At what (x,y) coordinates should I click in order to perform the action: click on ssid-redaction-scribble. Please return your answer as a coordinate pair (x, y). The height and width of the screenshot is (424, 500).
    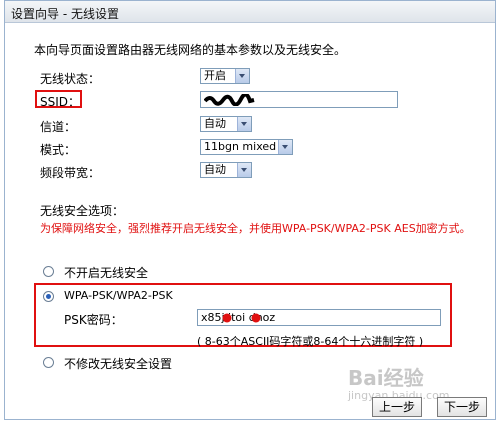
    Looking at the image, I should click on (229, 100).